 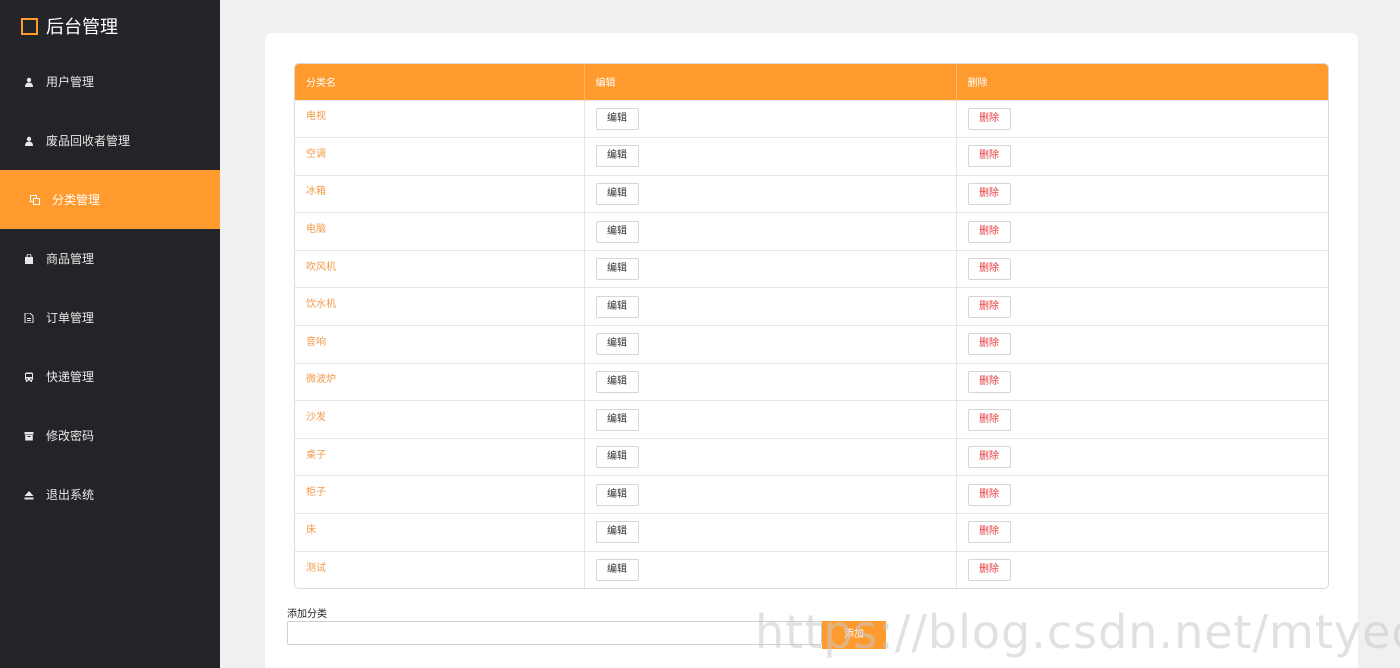 I want to click on table-row: 冰箱 编辑 删除, so click(x=811, y=193).